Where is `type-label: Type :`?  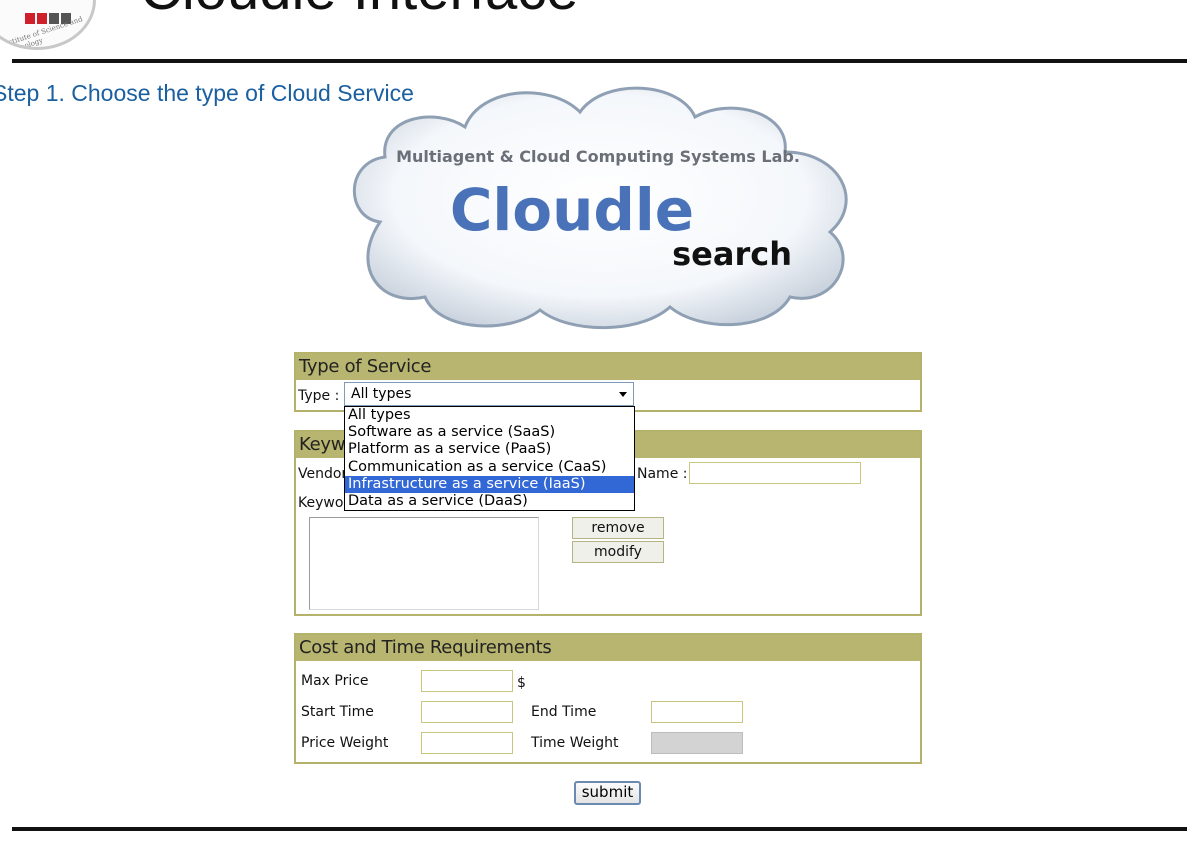 type-label: Type : is located at coordinates (319, 396).